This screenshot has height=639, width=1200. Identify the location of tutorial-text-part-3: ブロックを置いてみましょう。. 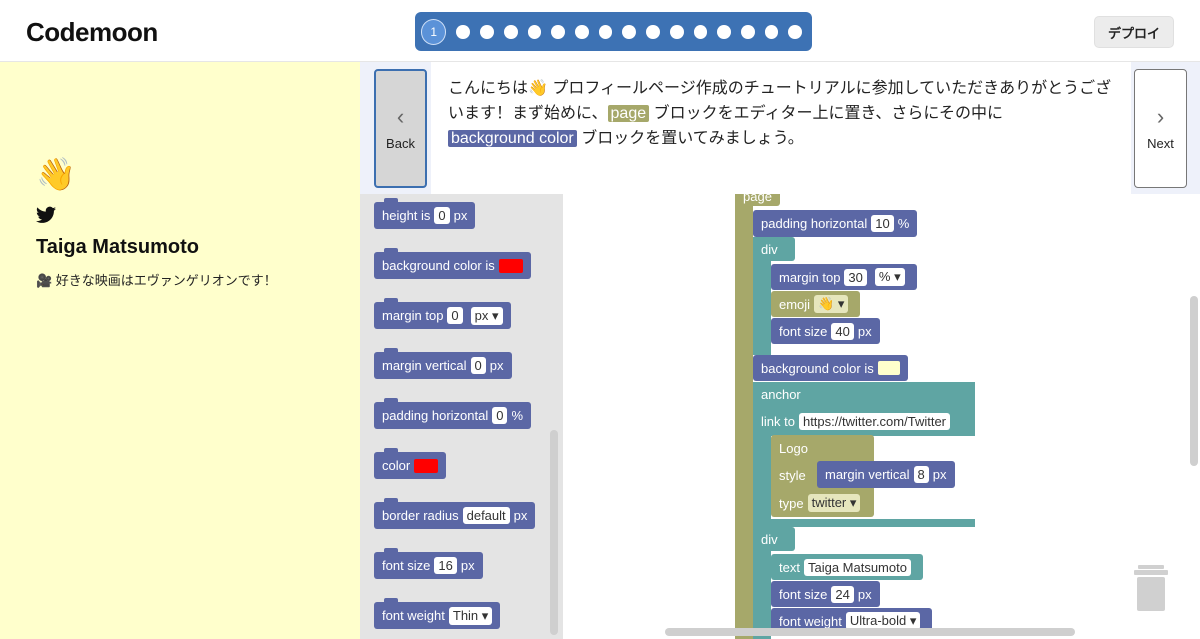
(690, 138).